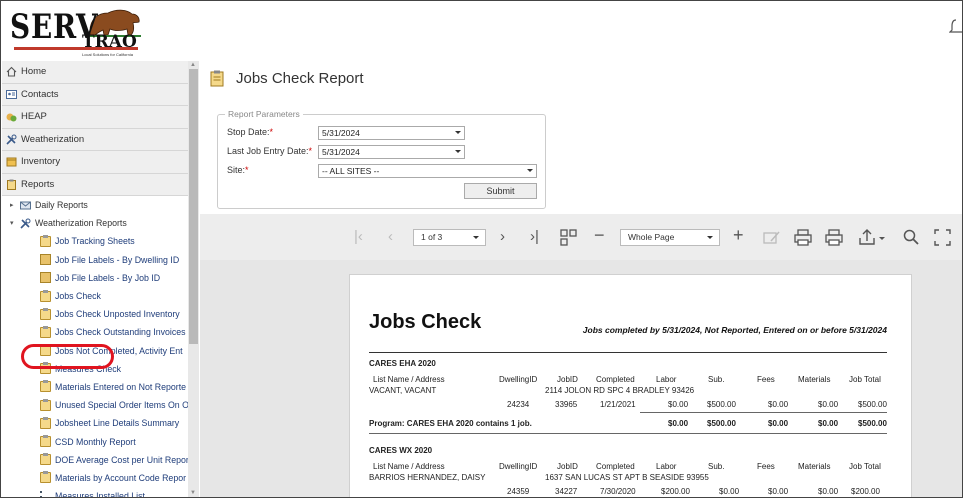 Image resolution: width=963 pixels, height=498 pixels. What do you see at coordinates (95, 117) in the screenshot?
I see `sidebar-item-heap: HEAP` at bounding box center [95, 117].